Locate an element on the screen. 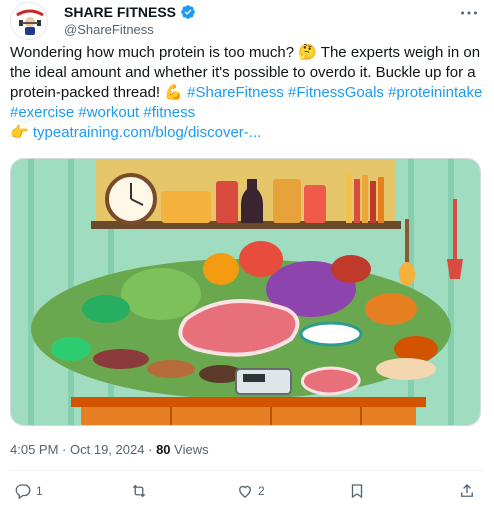 The image size is (494, 517). post-text-segment: protein-packed thread! is located at coordinates (85, 92).